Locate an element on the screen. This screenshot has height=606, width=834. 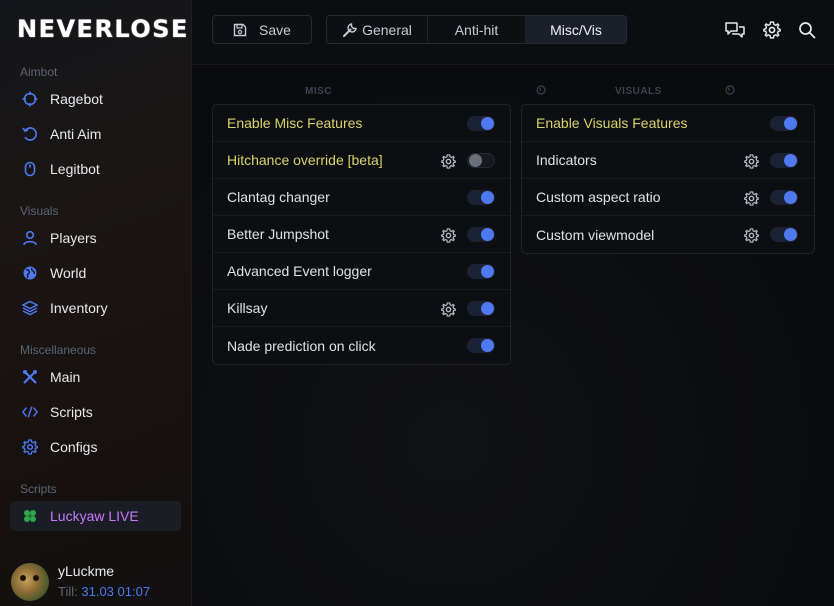
setting-row-custom-aspect-ratio: Custom aspect ratio is located at coordinates (668, 197).